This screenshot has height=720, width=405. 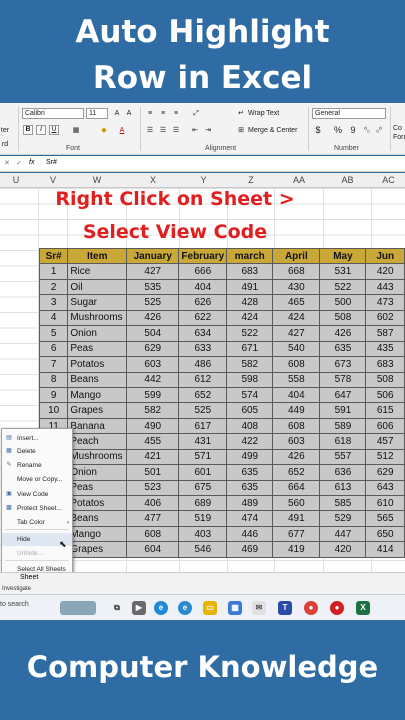 What do you see at coordinates (250, 395) in the screenshot?
I see `value-cell: 574` at bounding box center [250, 395].